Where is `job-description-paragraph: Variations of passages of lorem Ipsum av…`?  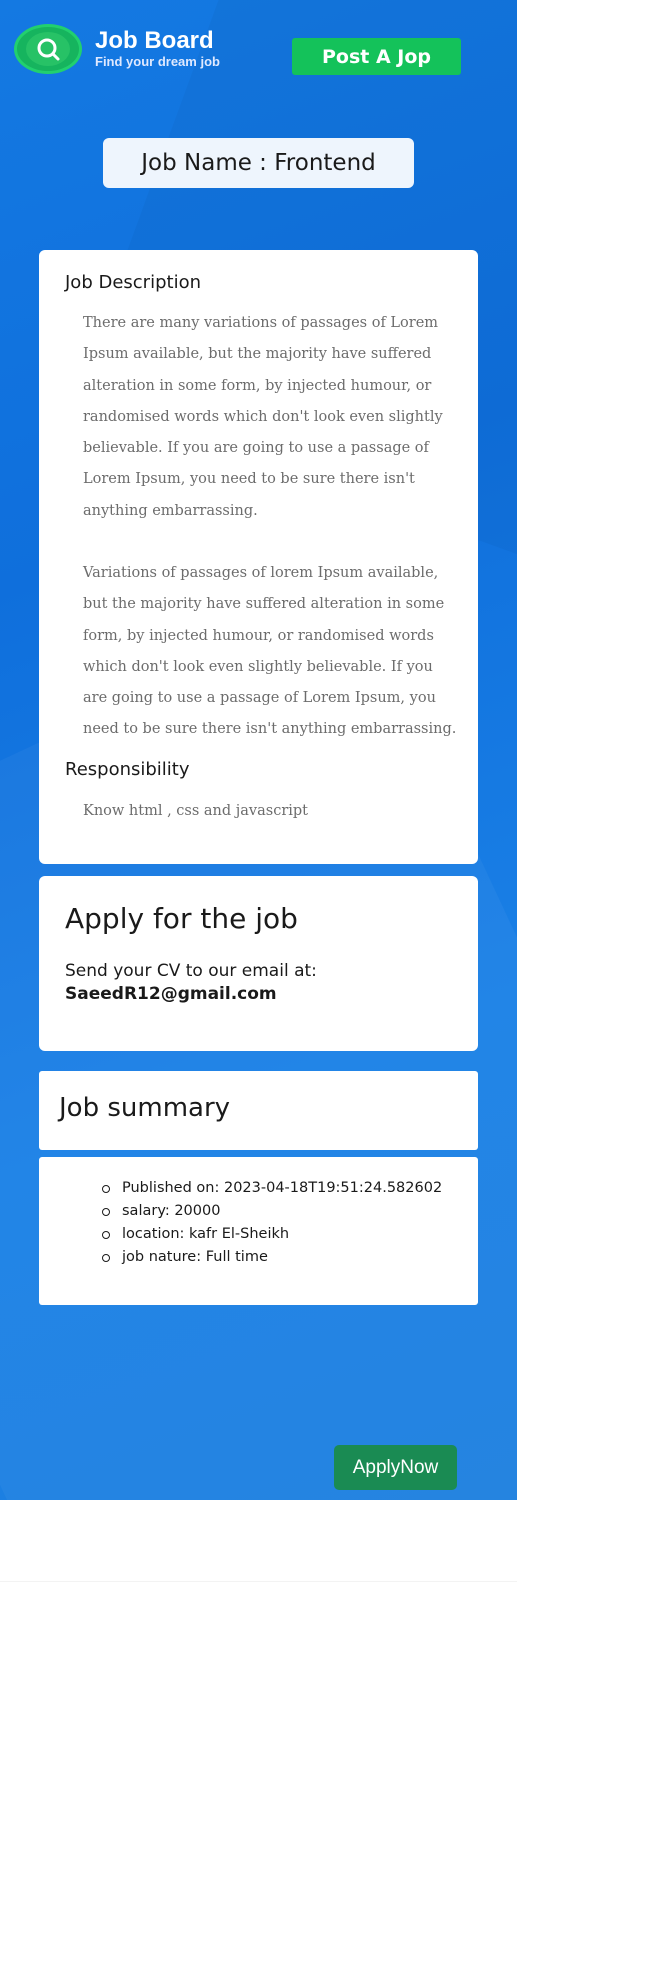
job-description-paragraph: Variations of passages of lorem Ipsum av… is located at coordinates (270, 651).